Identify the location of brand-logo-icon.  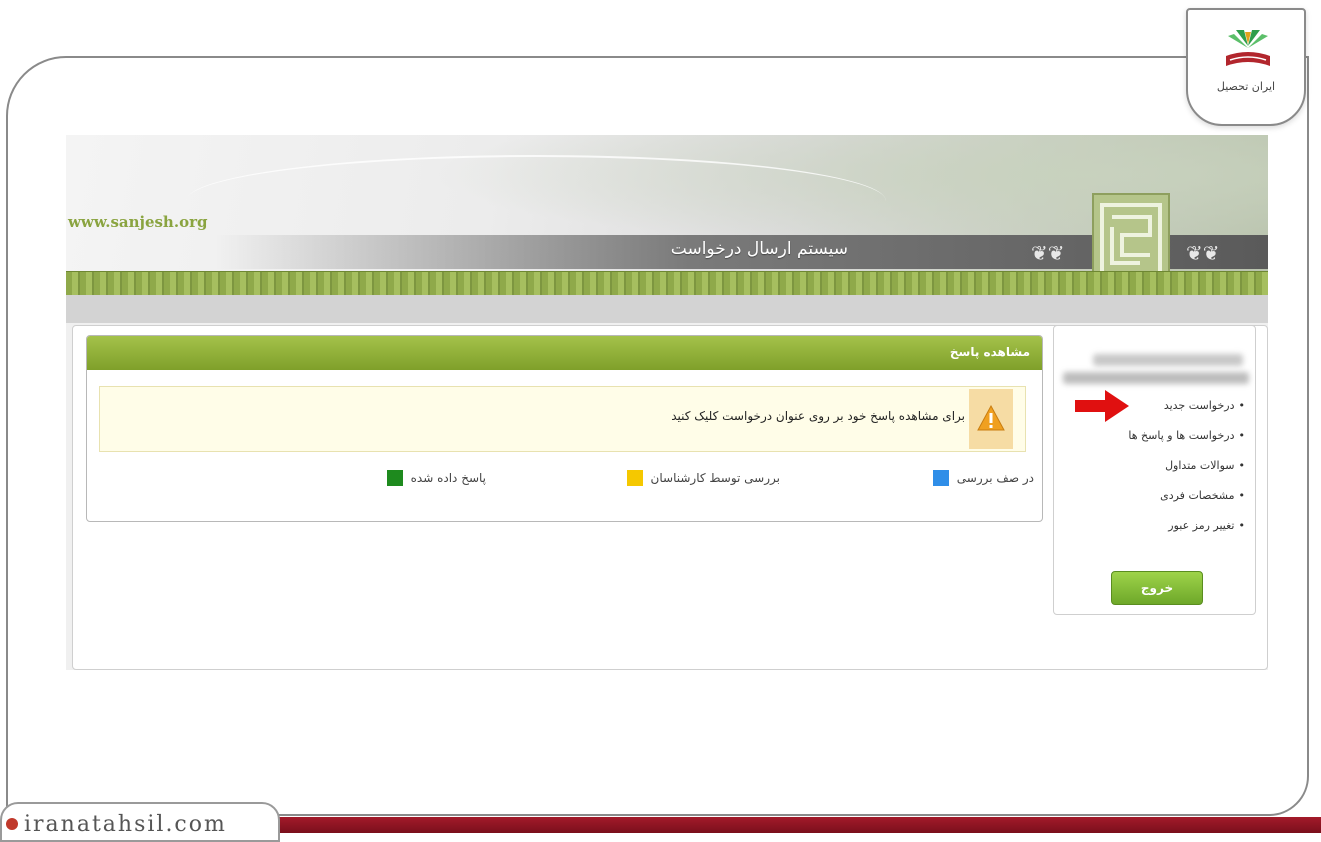
(1248, 48).